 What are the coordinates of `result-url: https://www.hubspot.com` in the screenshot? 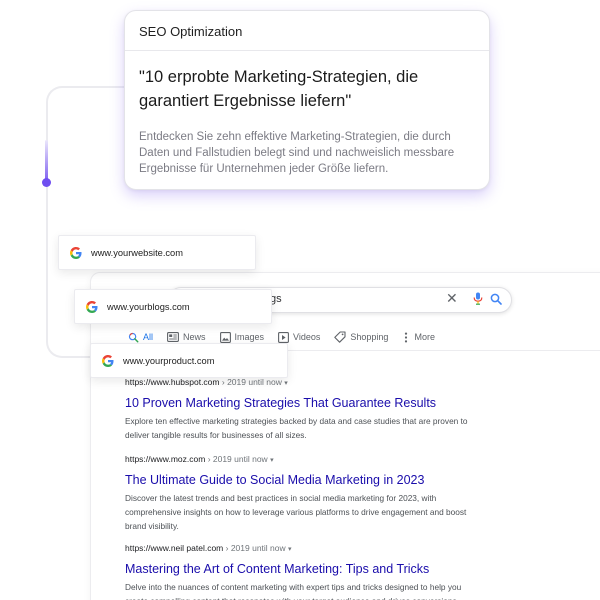 It's located at (172, 382).